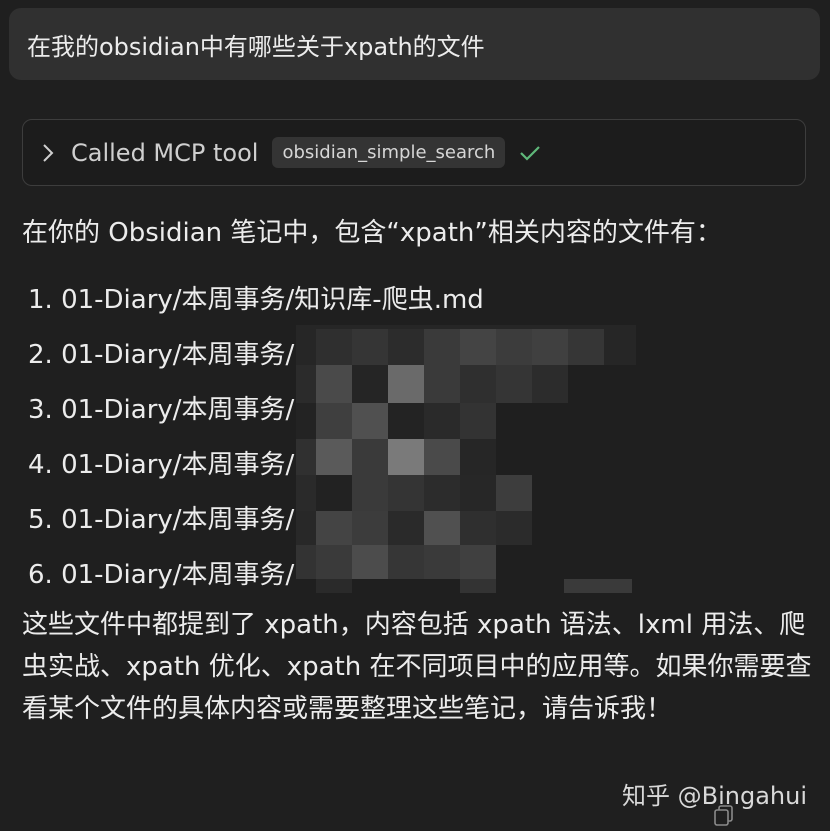 The image size is (830, 831). I want to click on file-list-item: 1. 01-Diary/本周事务/知识库-爬虫.md, so click(256, 300).